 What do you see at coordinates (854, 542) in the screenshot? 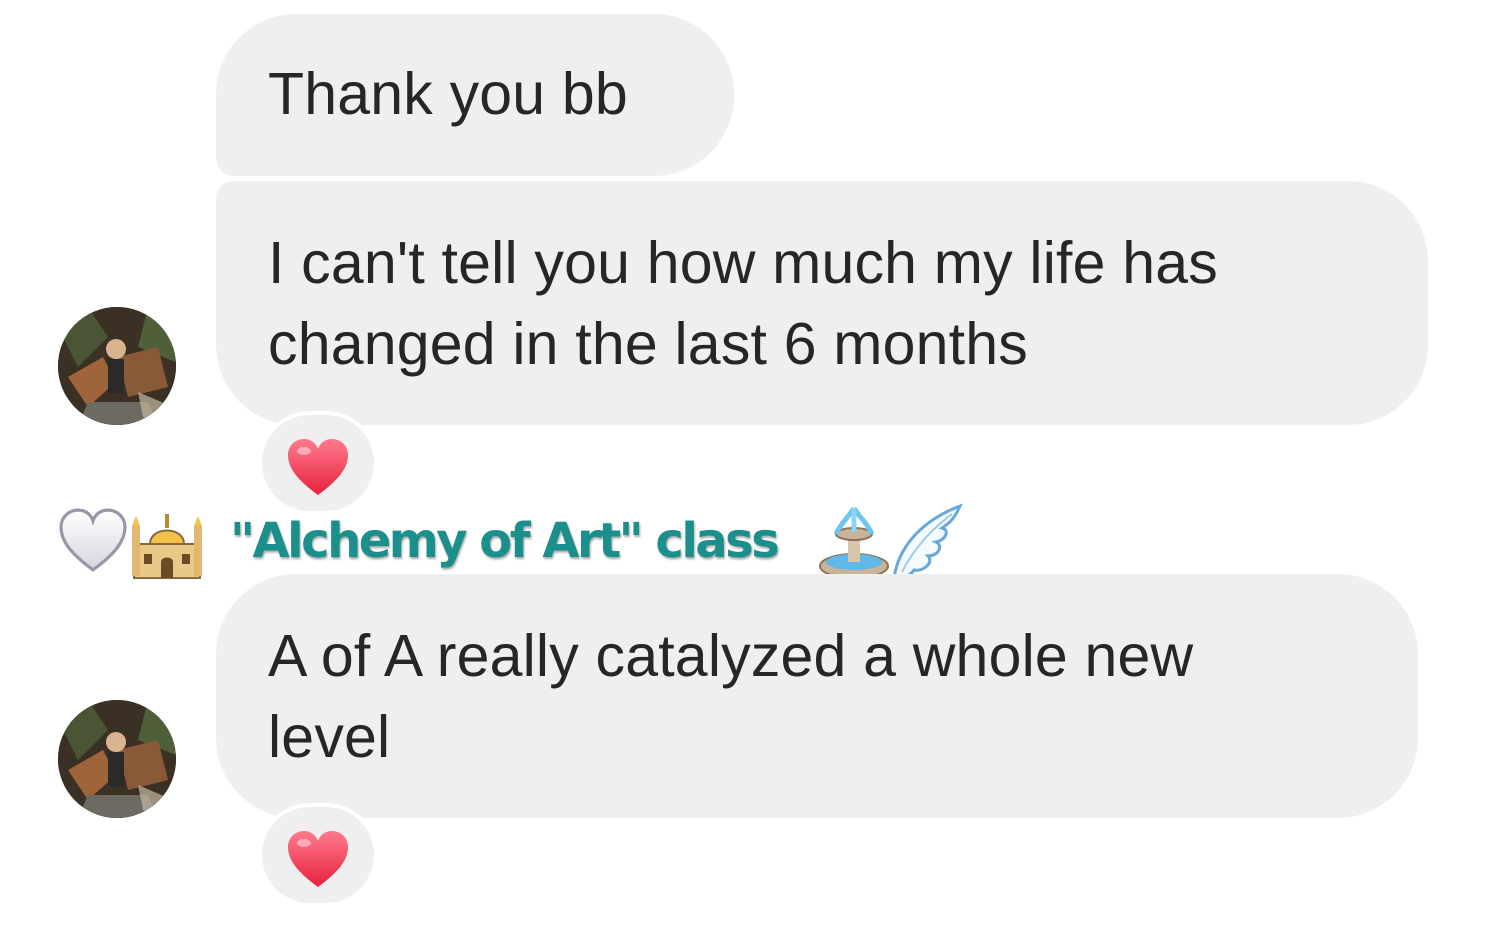
I see `fountain-icon` at bounding box center [854, 542].